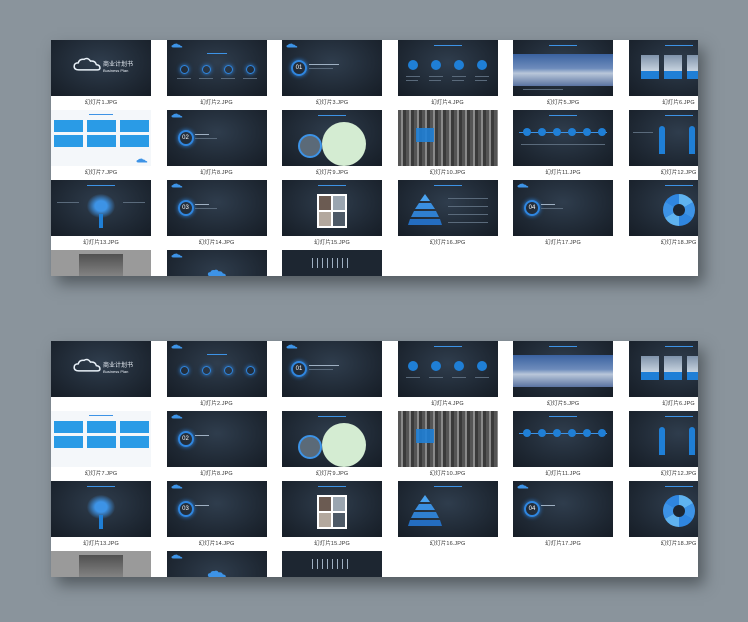  Describe the element at coordinates (563, 474) in the screenshot. I see `thumbnail-caption: 幻灯片11.JPG` at that location.